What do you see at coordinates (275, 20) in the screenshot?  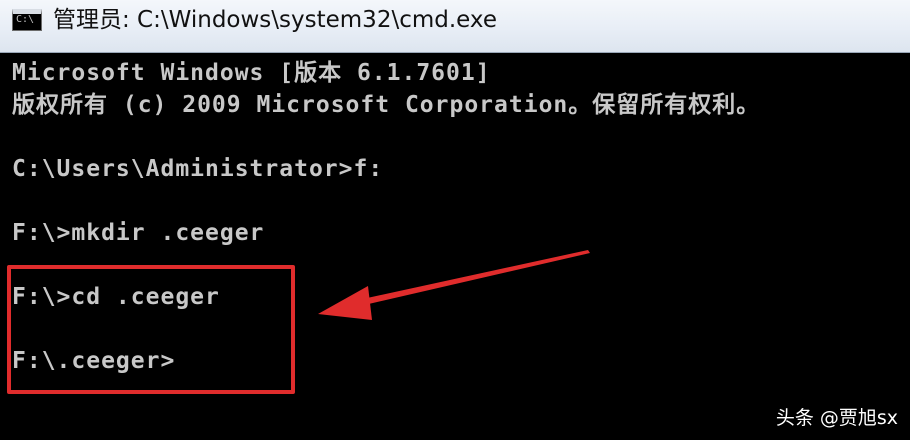 I see `window-title: 管理员: C:\Windows\system32\cmd.exe` at bounding box center [275, 20].